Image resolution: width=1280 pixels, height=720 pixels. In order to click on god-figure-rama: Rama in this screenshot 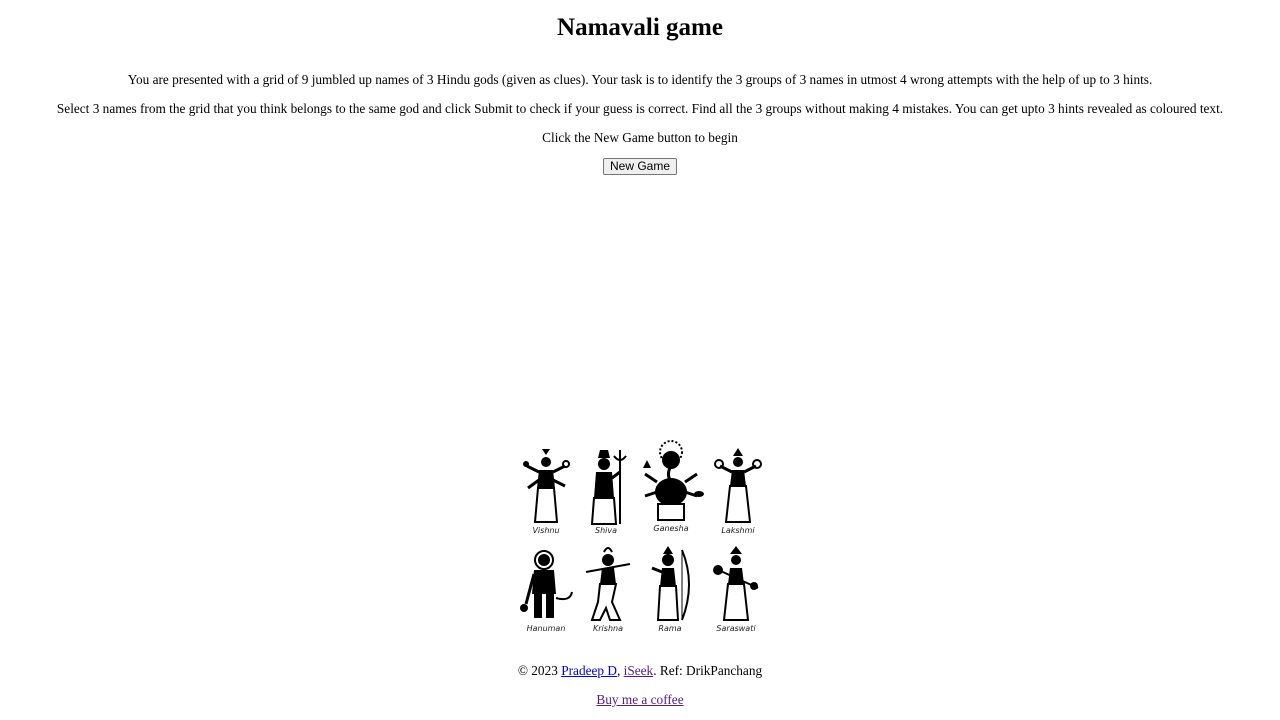, I will do `click(670, 585)`.